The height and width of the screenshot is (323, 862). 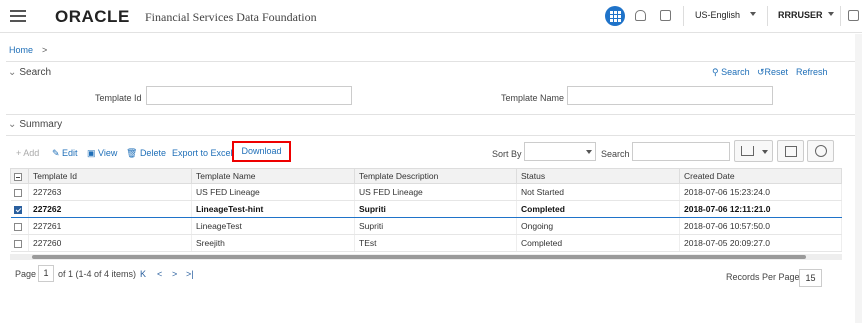 What do you see at coordinates (765, 152) in the screenshot?
I see `chevron-down-icon` at bounding box center [765, 152].